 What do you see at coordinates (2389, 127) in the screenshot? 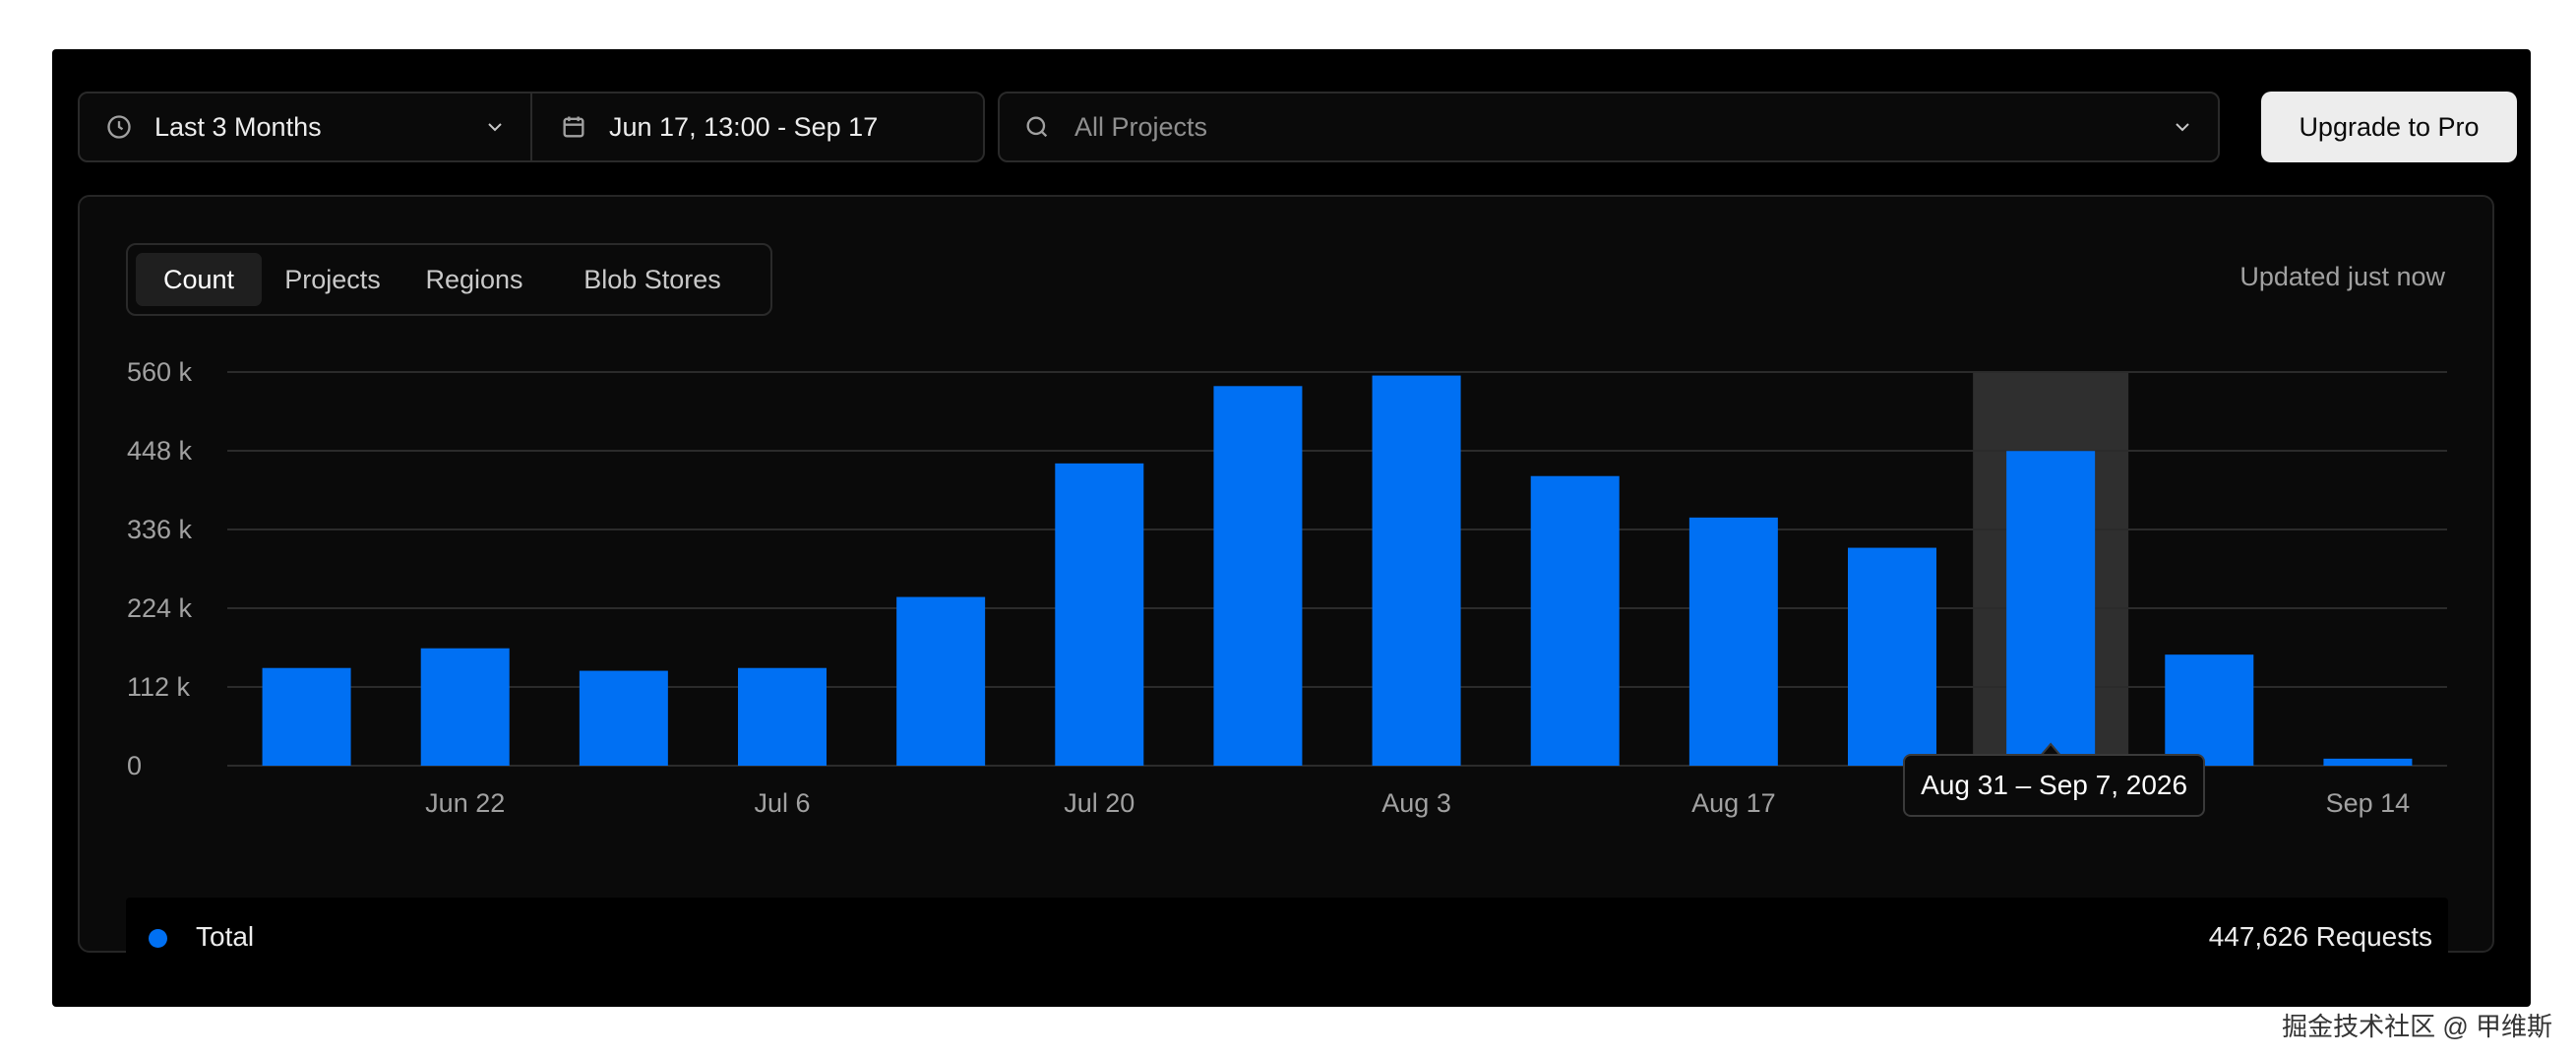
I see `upgrade-button: Upgrade to Pro` at bounding box center [2389, 127].